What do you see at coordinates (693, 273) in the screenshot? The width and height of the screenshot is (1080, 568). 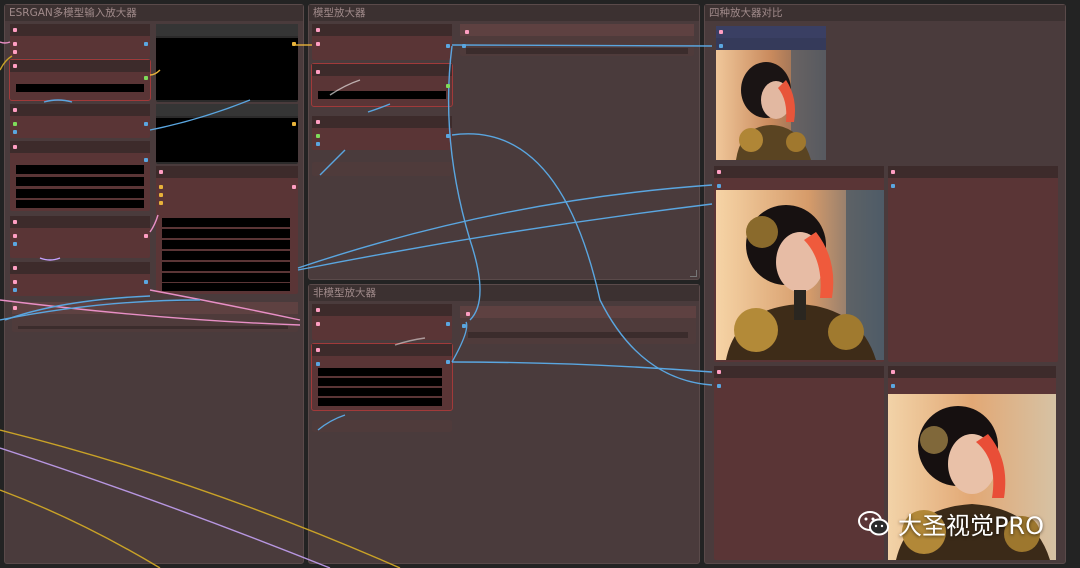 I see `resize-handle` at bounding box center [693, 273].